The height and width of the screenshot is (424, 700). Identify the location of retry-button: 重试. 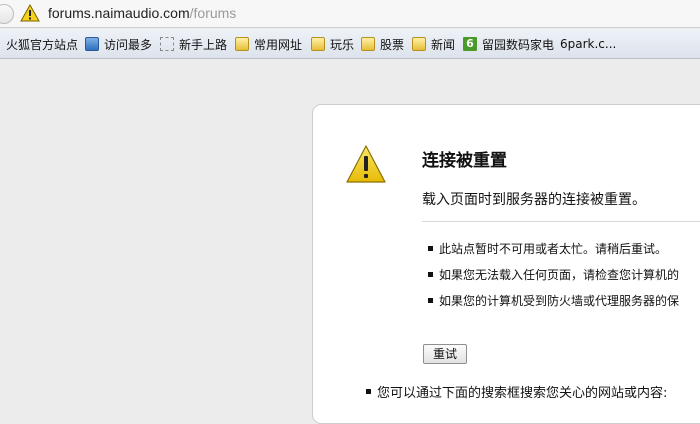
(445, 354).